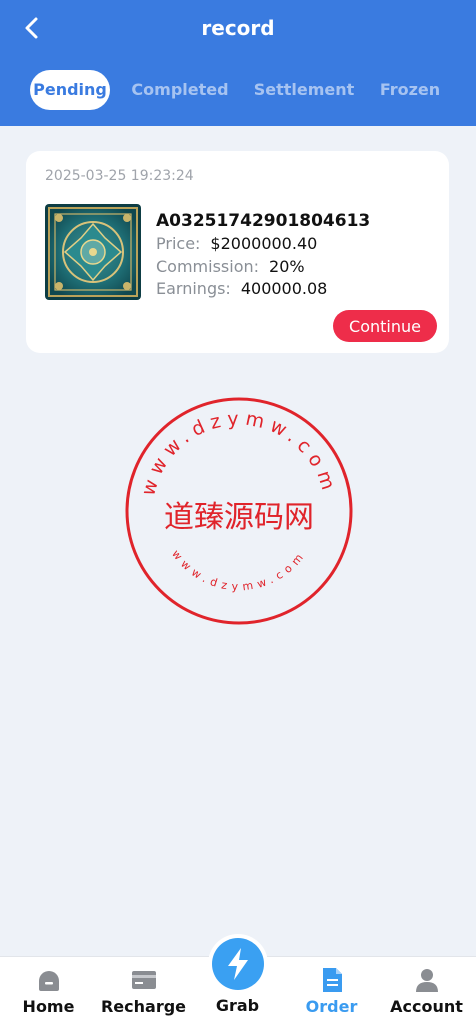 The image size is (476, 1024). What do you see at coordinates (427, 980) in the screenshot?
I see `user-icon` at bounding box center [427, 980].